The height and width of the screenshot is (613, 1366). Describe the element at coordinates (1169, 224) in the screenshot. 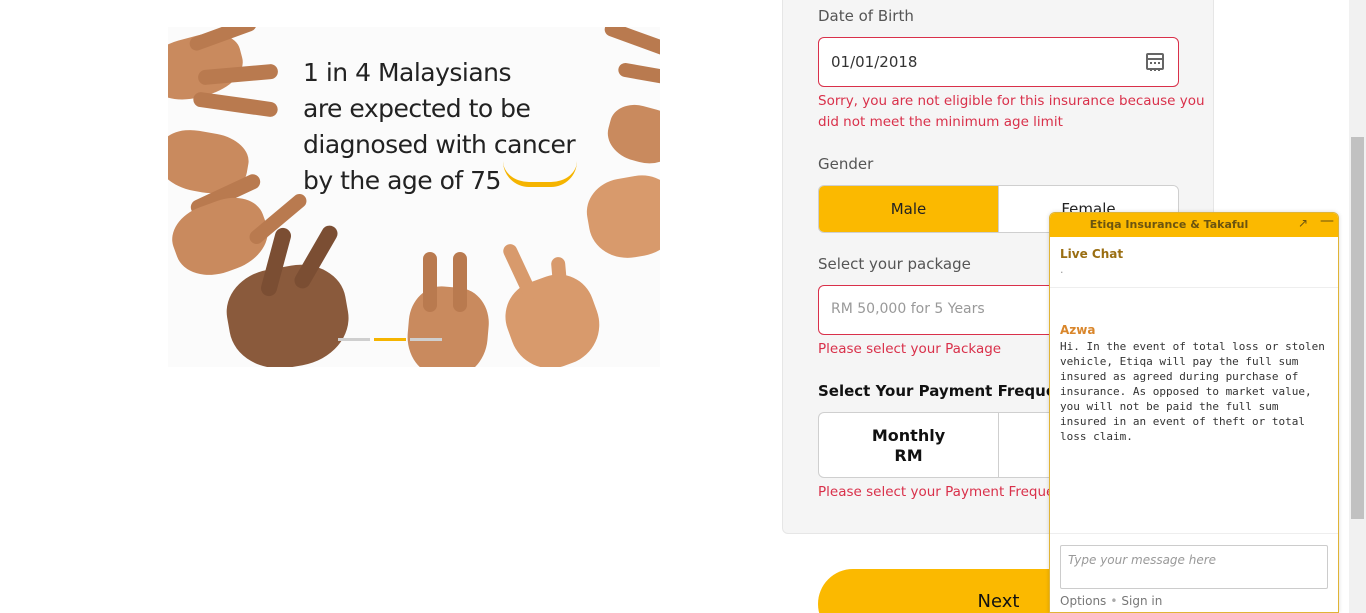

I see `chat-title: Etiqa Insurance & Takaful` at that location.